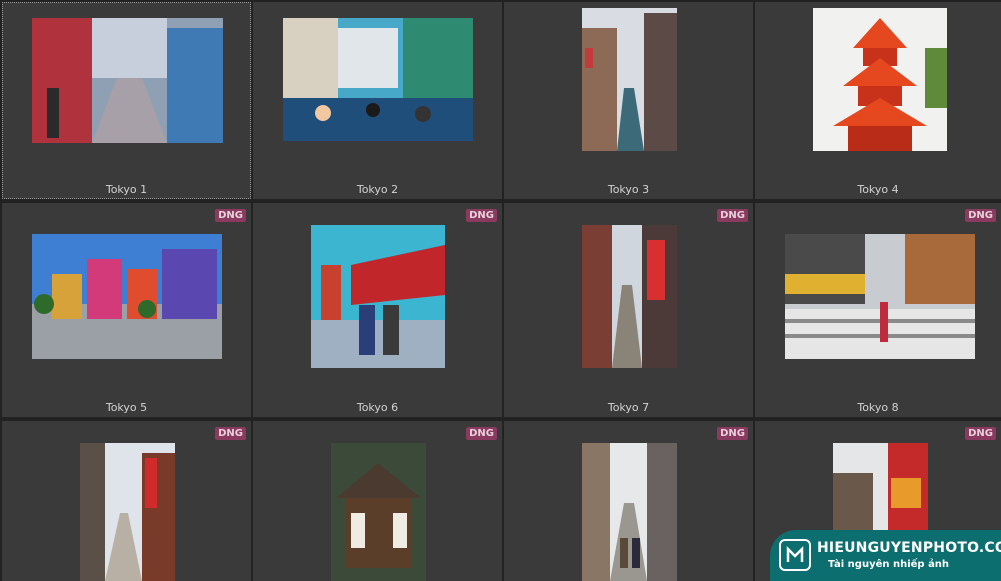 This screenshot has height=581, width=1001. What do you see at coordinates (628, 407) in the screenshot?
I see `photo-label: Tokyo 7` at bounding box center [628, 407].